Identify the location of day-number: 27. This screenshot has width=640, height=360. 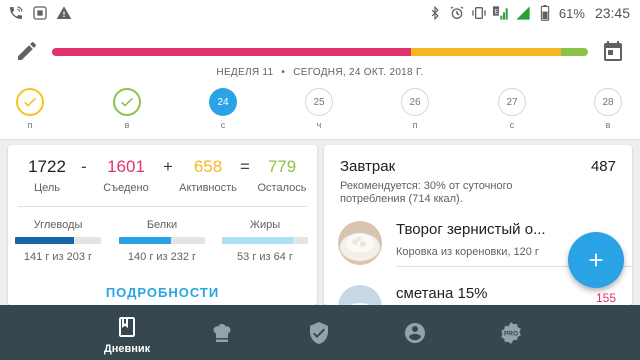
(512, 102).